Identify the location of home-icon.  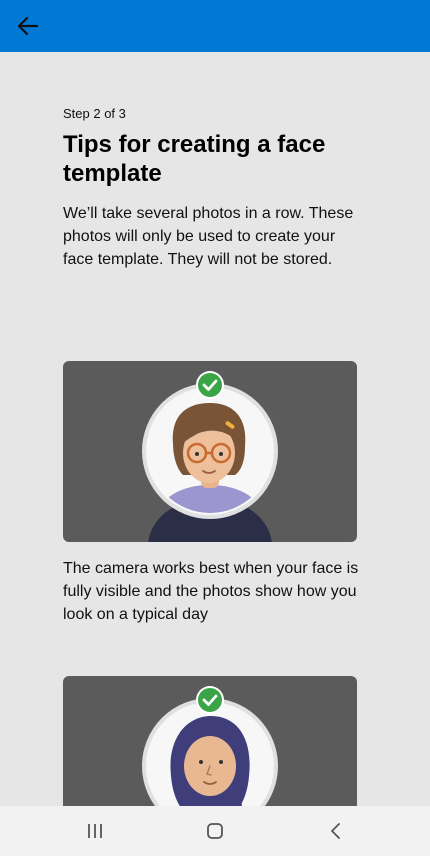
(215, 831).